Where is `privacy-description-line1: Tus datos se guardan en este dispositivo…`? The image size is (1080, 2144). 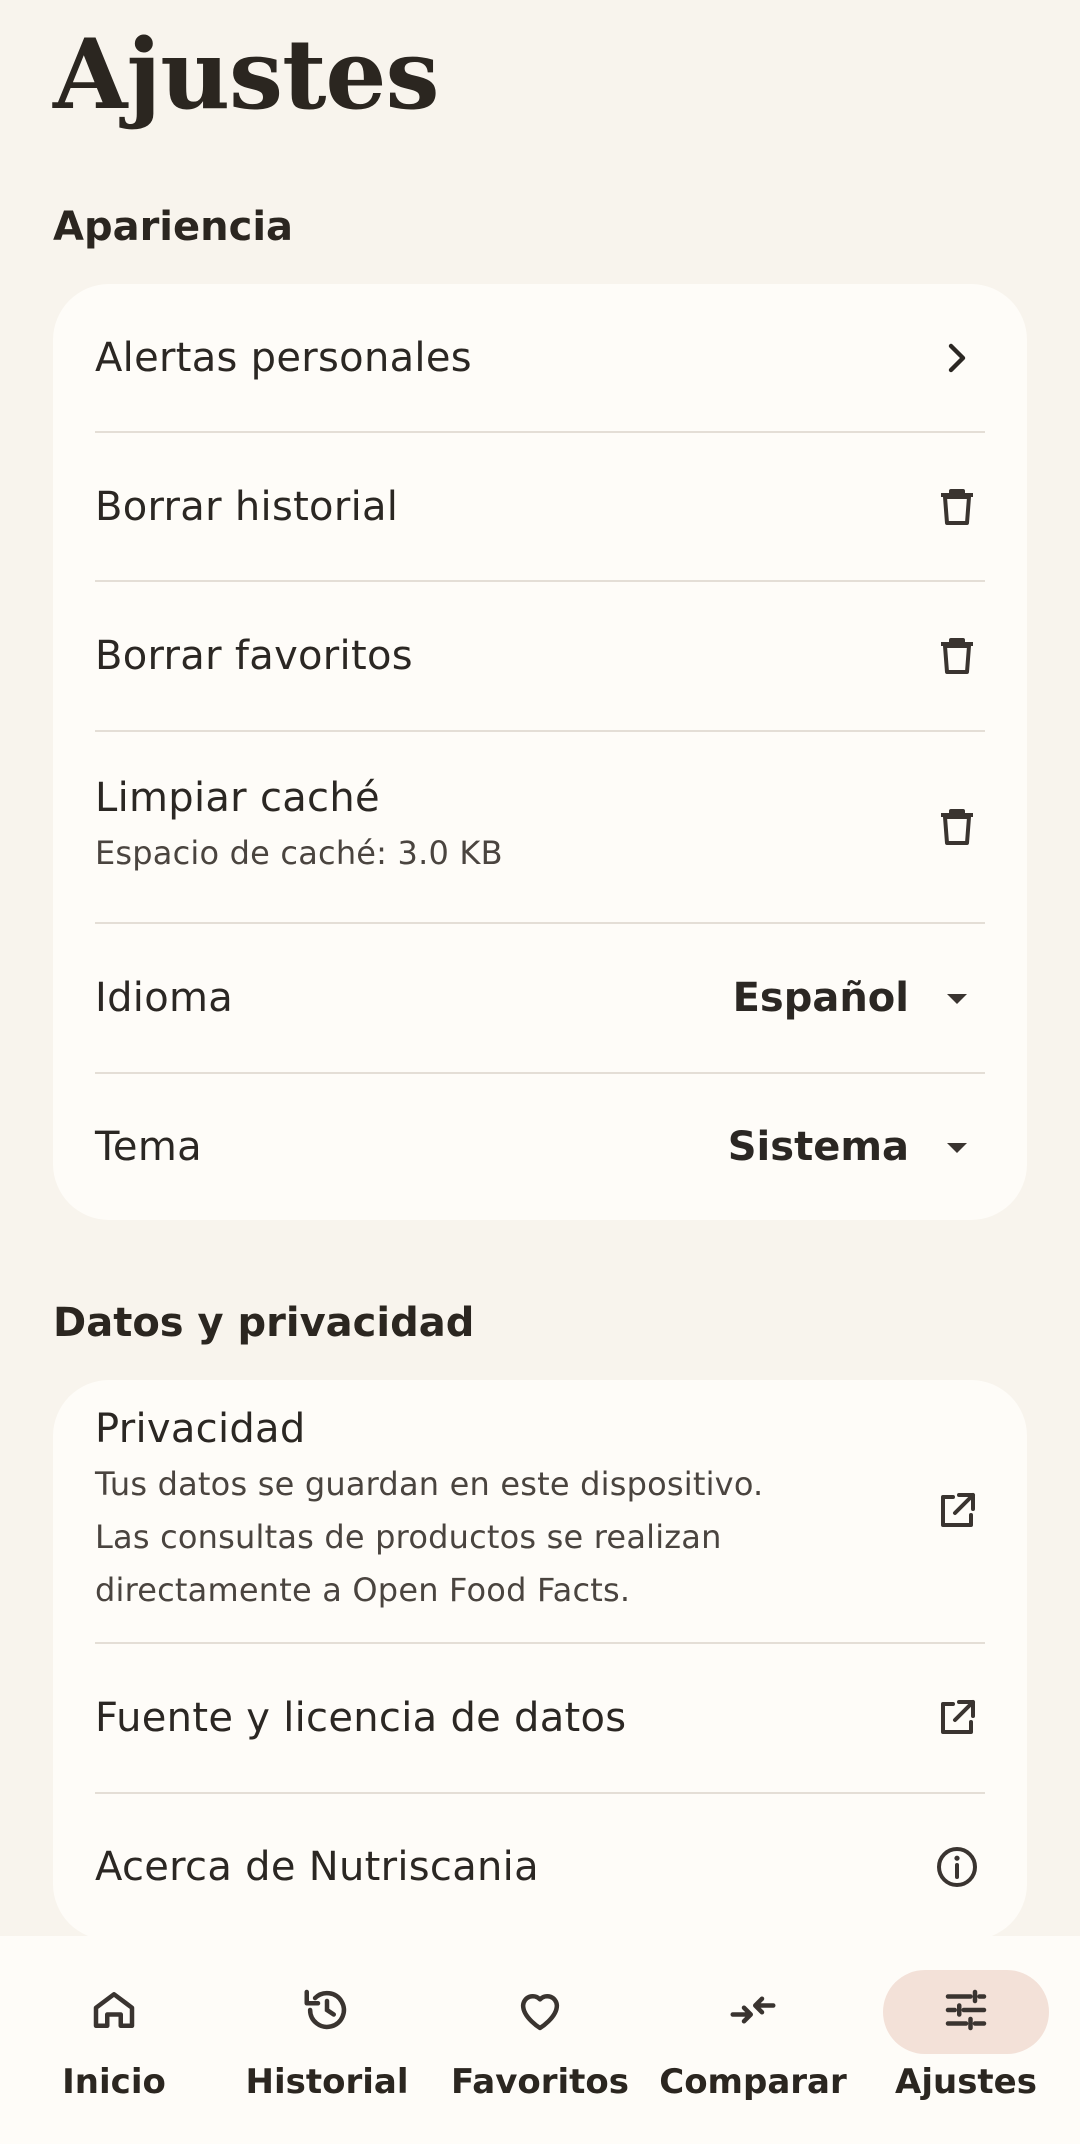 privacy-description-line1: Tus datos se guardan en este dispositivo… is located at coordinates (429, 1483).